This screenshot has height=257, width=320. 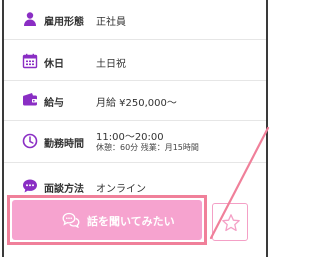 I want to click on chat-icon, so click(x=30, y=186).